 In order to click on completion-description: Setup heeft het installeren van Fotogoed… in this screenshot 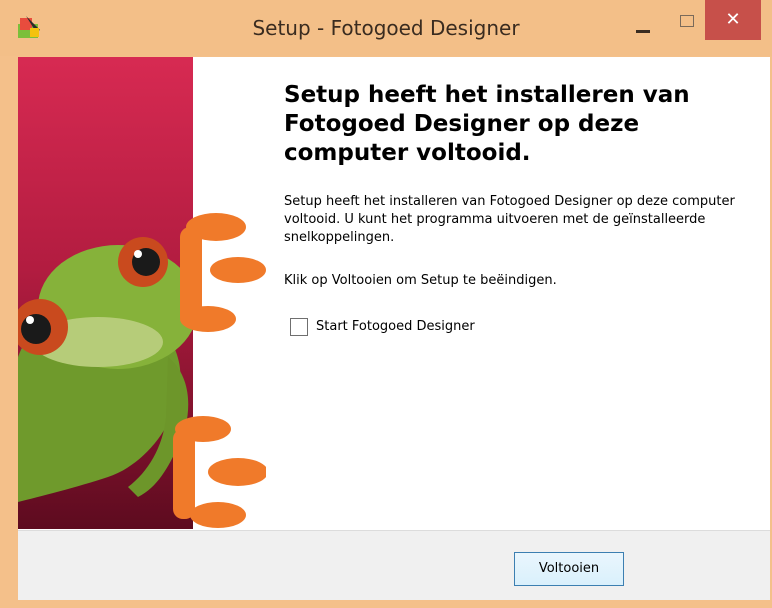, I will do `click(509, 219)`.